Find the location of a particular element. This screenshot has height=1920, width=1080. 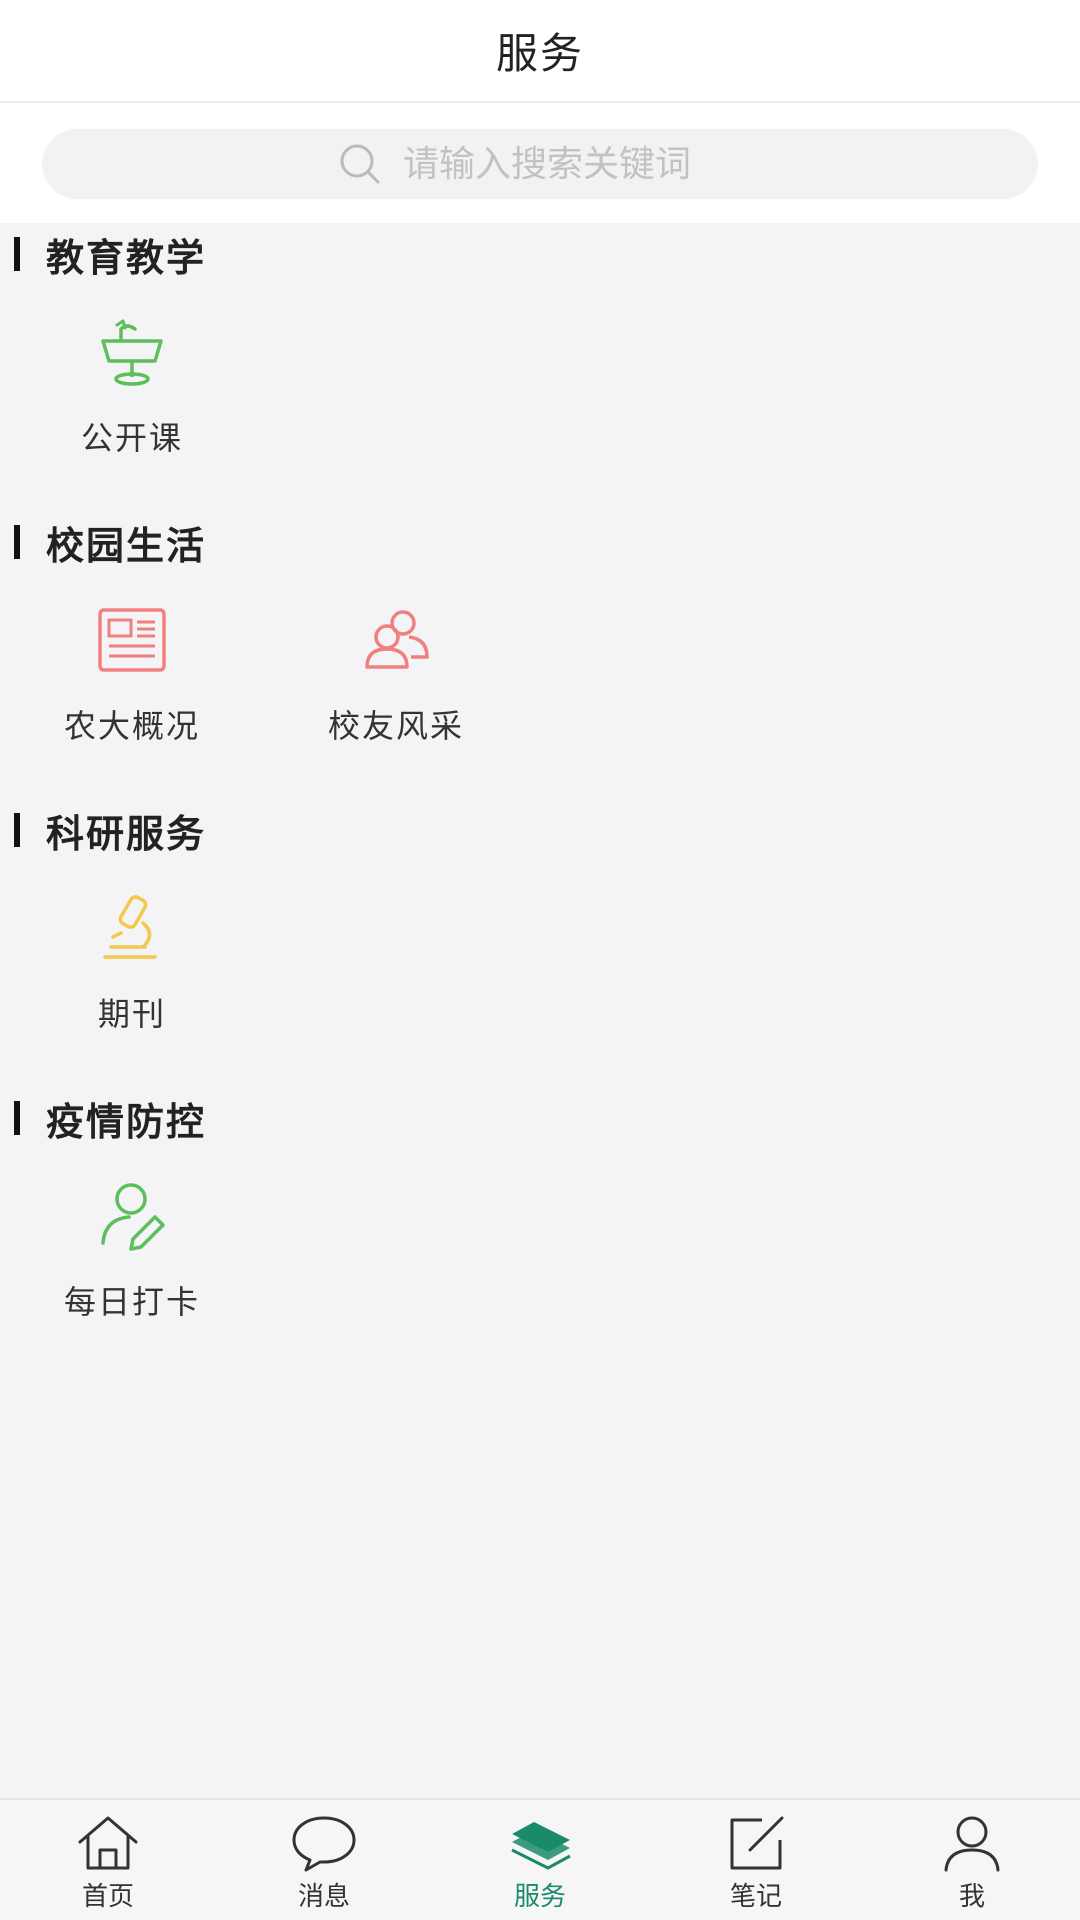

service-open-course: 公开课 is located at coordinates (132, 388).